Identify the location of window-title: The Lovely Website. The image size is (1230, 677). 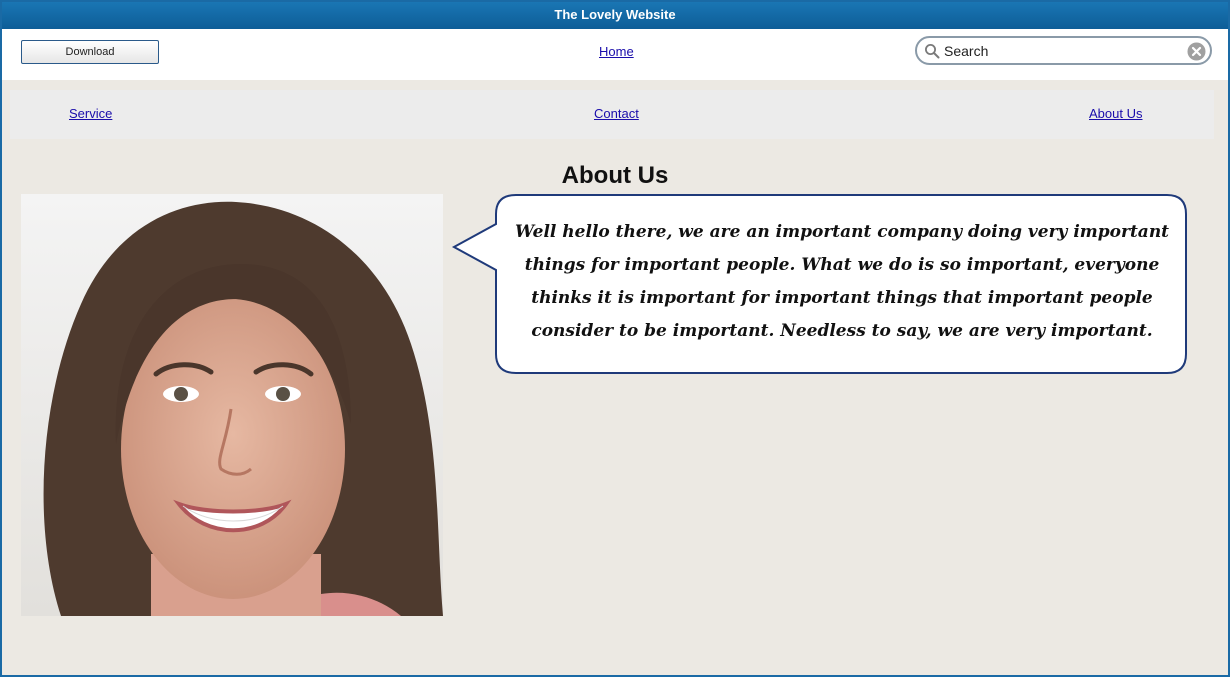
(615, 14).